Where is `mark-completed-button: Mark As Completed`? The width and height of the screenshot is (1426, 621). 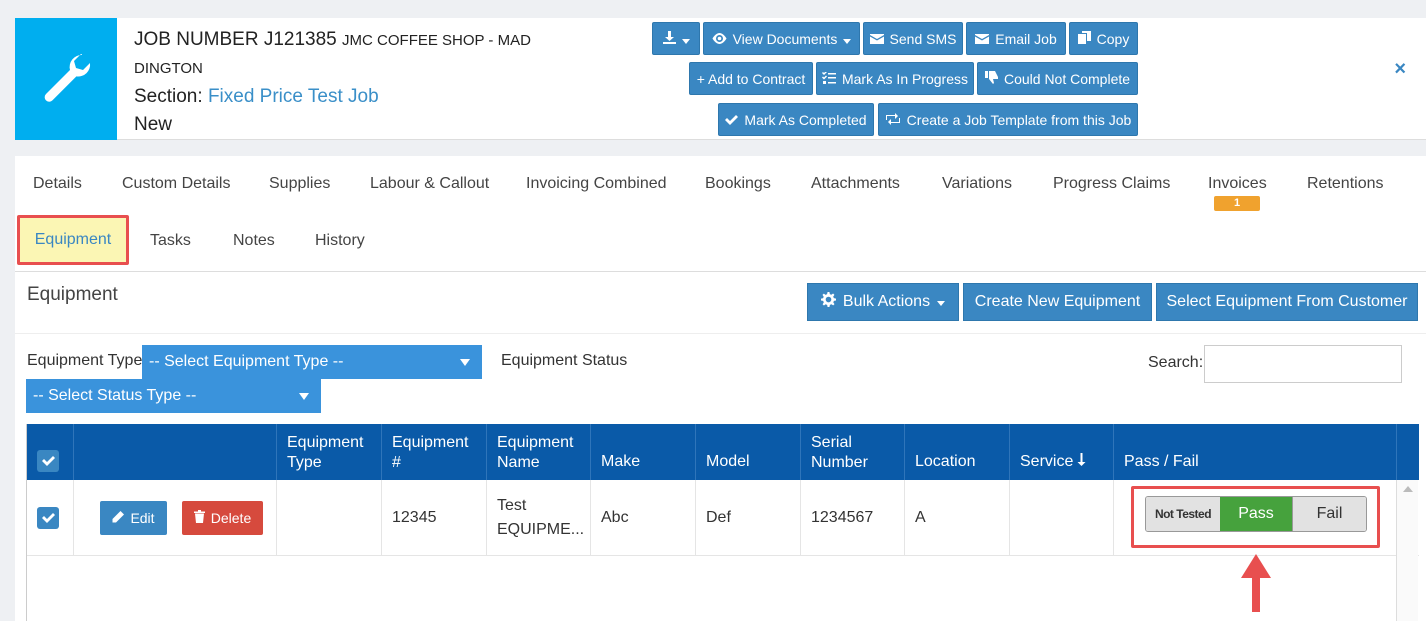
mark-completed-button: Mark As Completed is located at coordinates (796, 119).